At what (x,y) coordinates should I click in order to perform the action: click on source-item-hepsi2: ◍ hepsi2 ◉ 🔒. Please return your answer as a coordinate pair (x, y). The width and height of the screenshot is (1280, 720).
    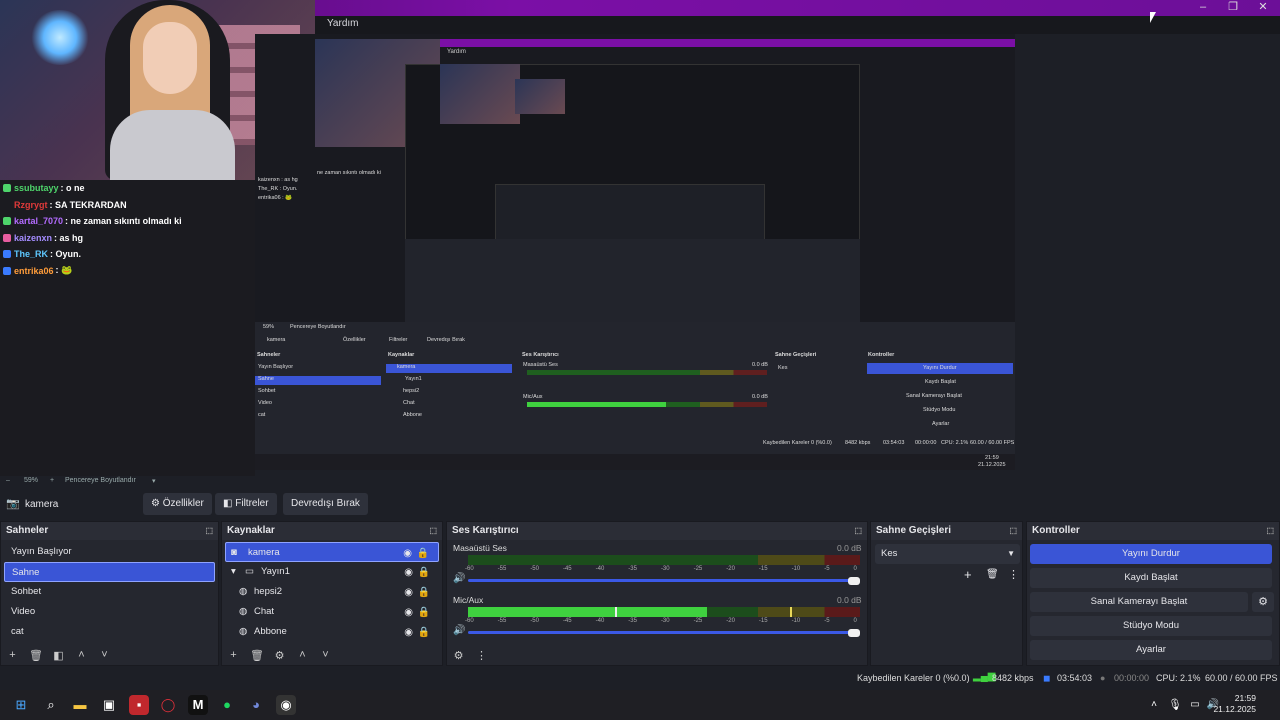
    Looking at the image, I should click on (332, 592).